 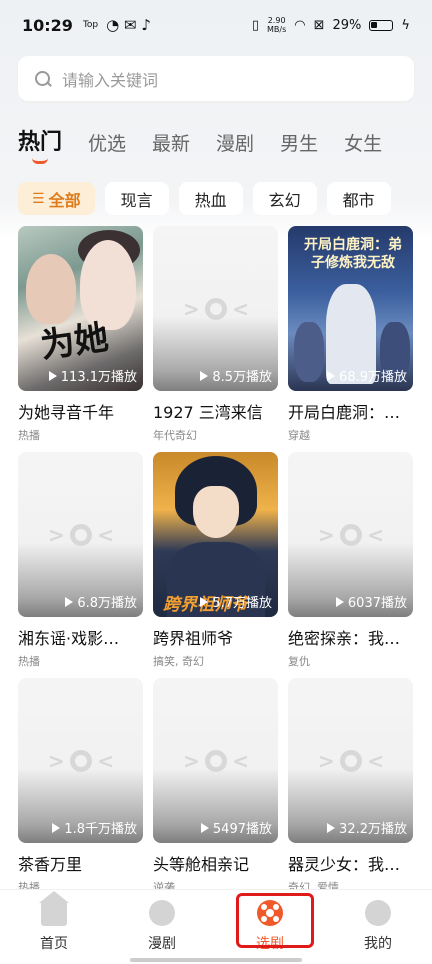 I want to click on tab-preferred: 优选, so click(x=107, y=142).